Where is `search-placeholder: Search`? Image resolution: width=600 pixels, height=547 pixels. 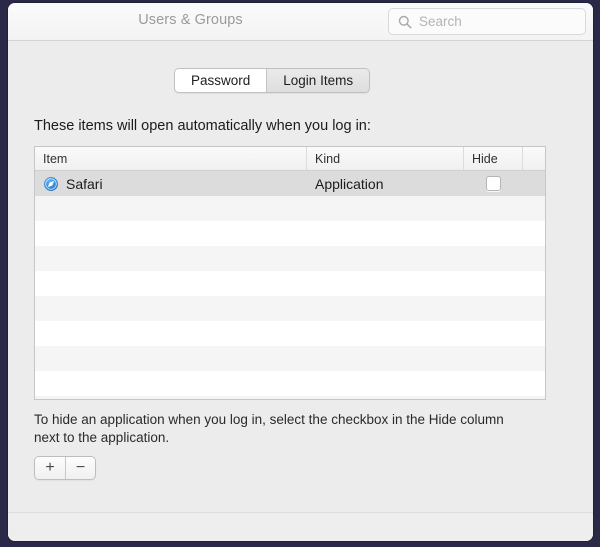 search-placeholder: Search is located at coordinates (440, 21).